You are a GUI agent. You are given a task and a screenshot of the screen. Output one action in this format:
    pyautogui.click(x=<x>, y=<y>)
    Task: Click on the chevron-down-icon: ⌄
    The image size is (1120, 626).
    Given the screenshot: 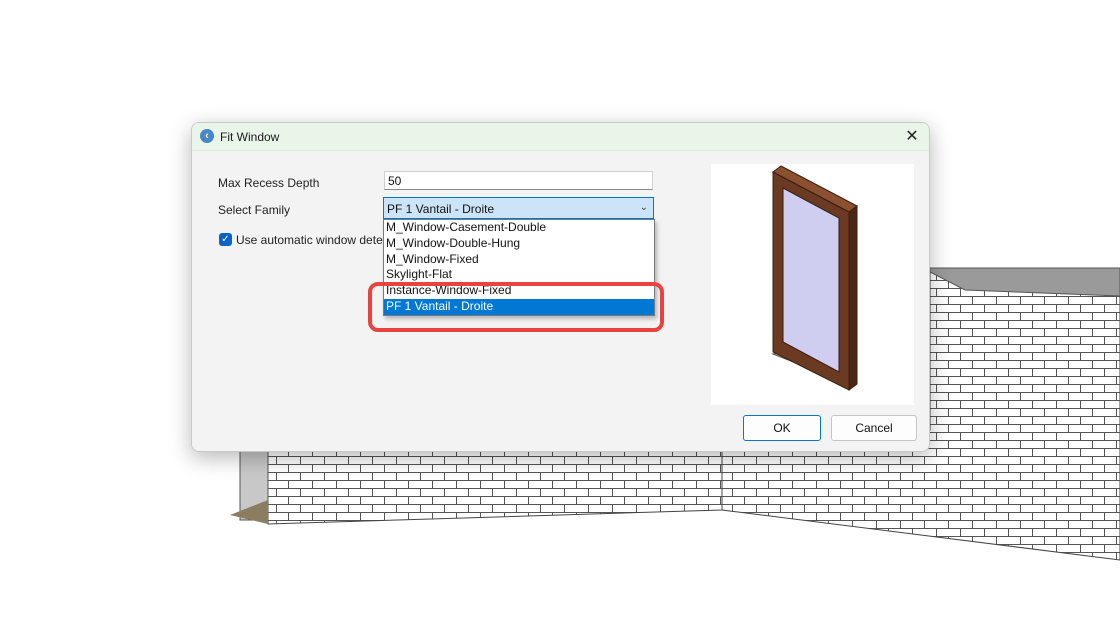 What is the action you would take?
    pyautogui.click(x=644, y=207)
    